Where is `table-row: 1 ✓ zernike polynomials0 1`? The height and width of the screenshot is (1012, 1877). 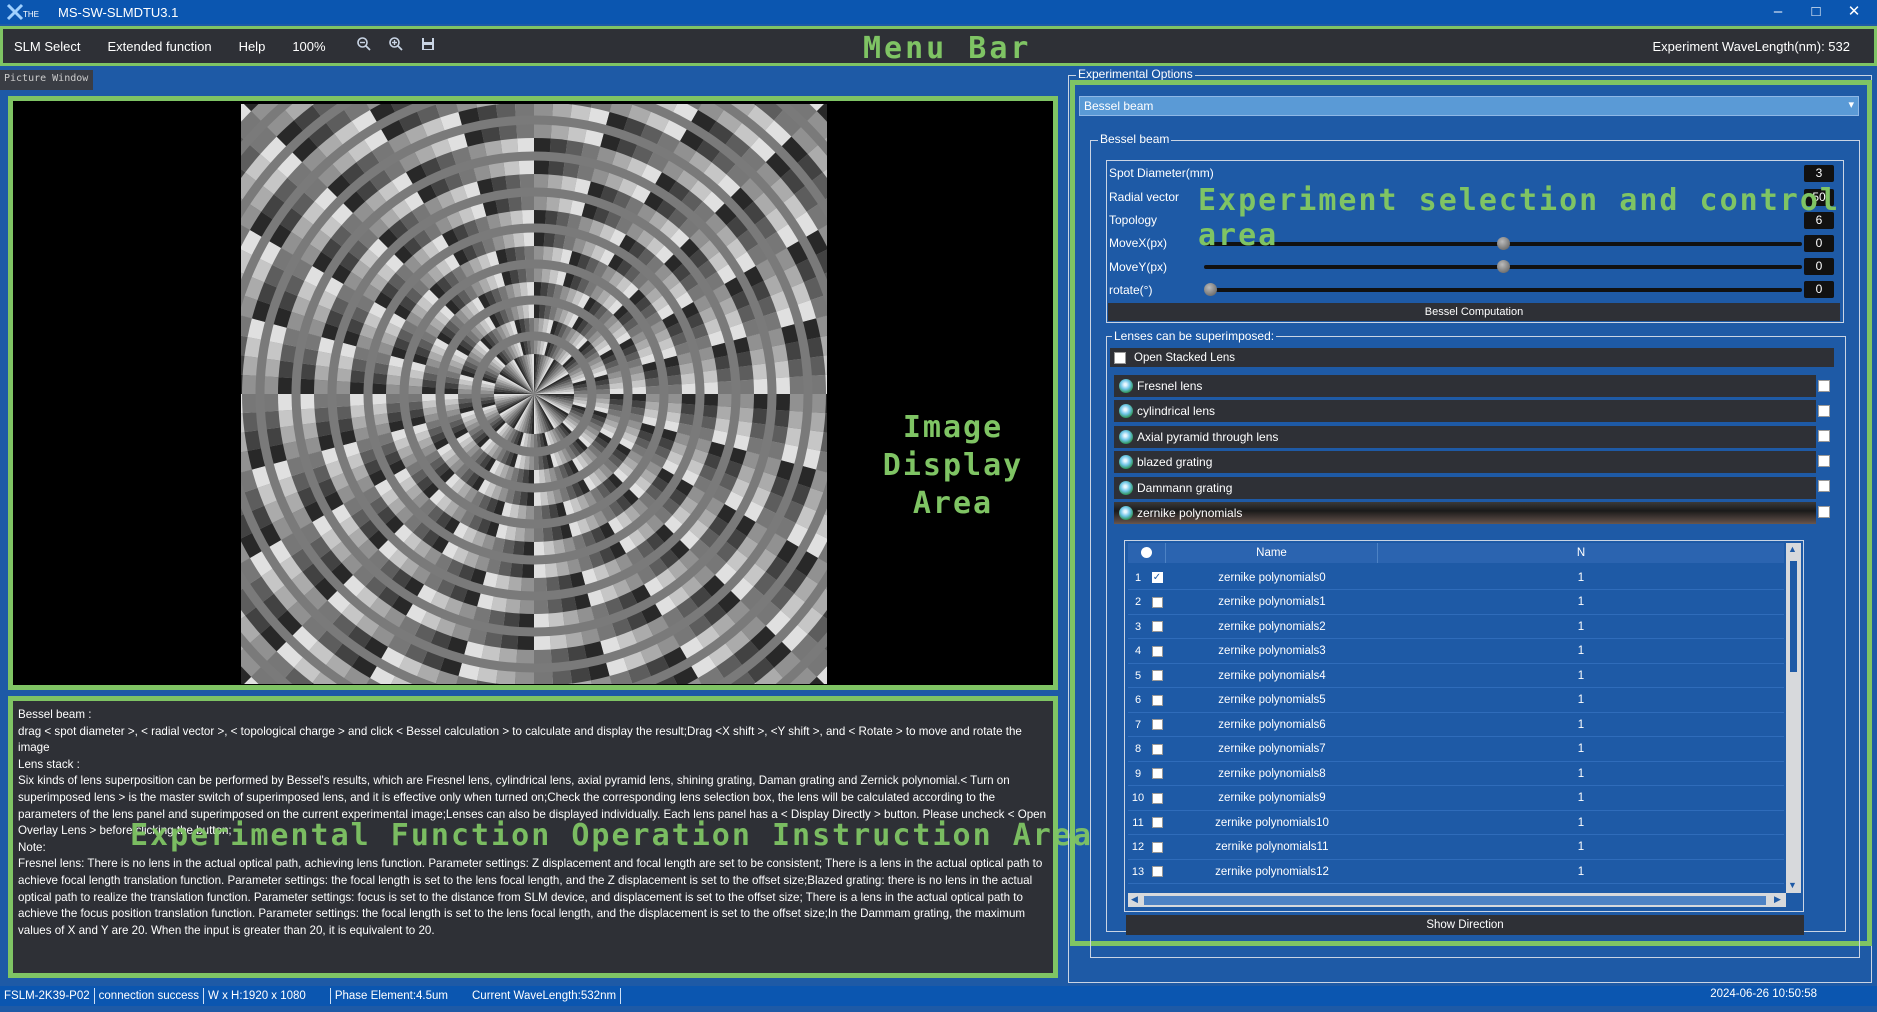 table-row: 1 ✓ zernike polynomials0 1 is located at coordinates (1456, 578).